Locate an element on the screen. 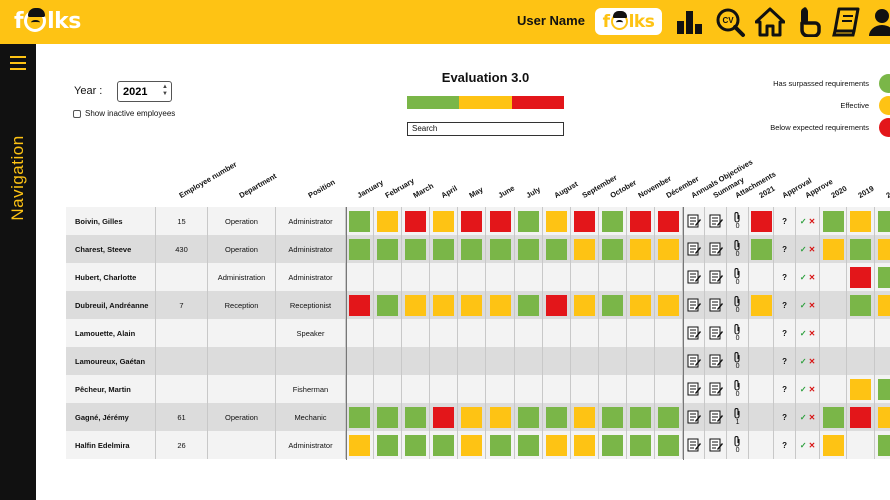 The width and height of the screenshot is (890, 500). table-row: Lamouette, Alain Speaker 0? ✓ ✕ is located at coordinates (478, 333).